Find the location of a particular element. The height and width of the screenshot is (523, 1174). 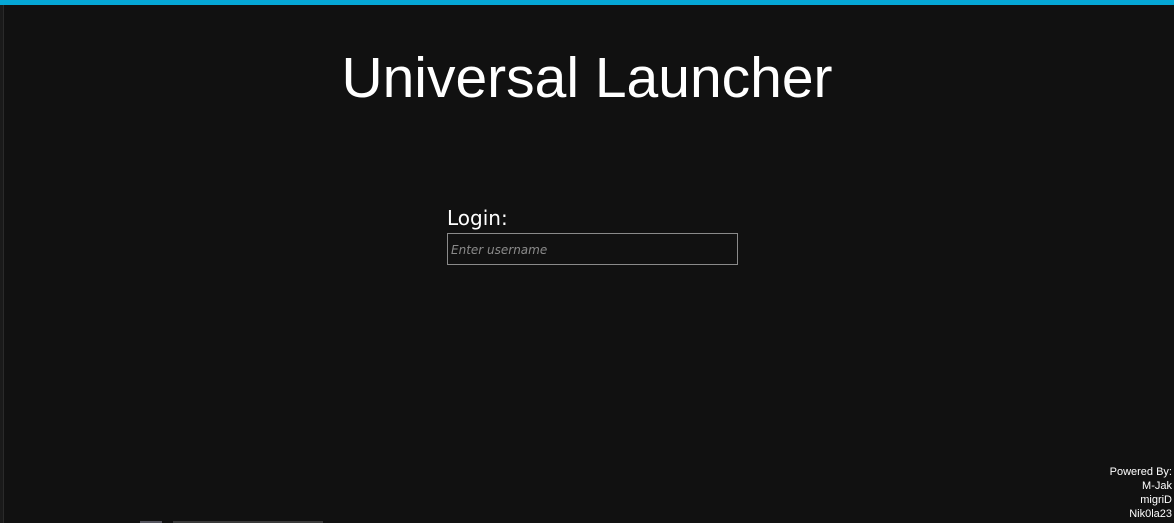

credits-author: Nik0la23 is located at coordinates (1150, 514).